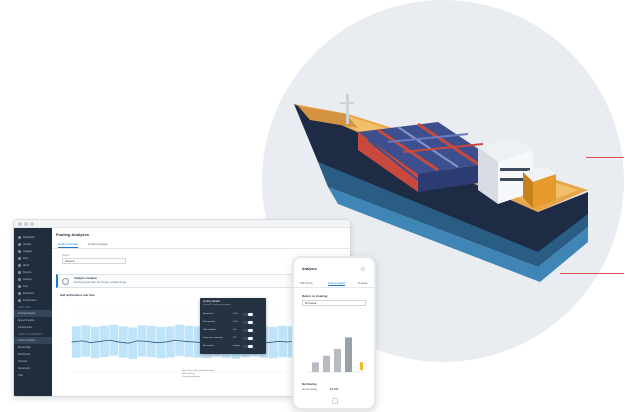 The image size is (625, 412). I want to click on chart-title: Hull performance over time, so click(77, 295).